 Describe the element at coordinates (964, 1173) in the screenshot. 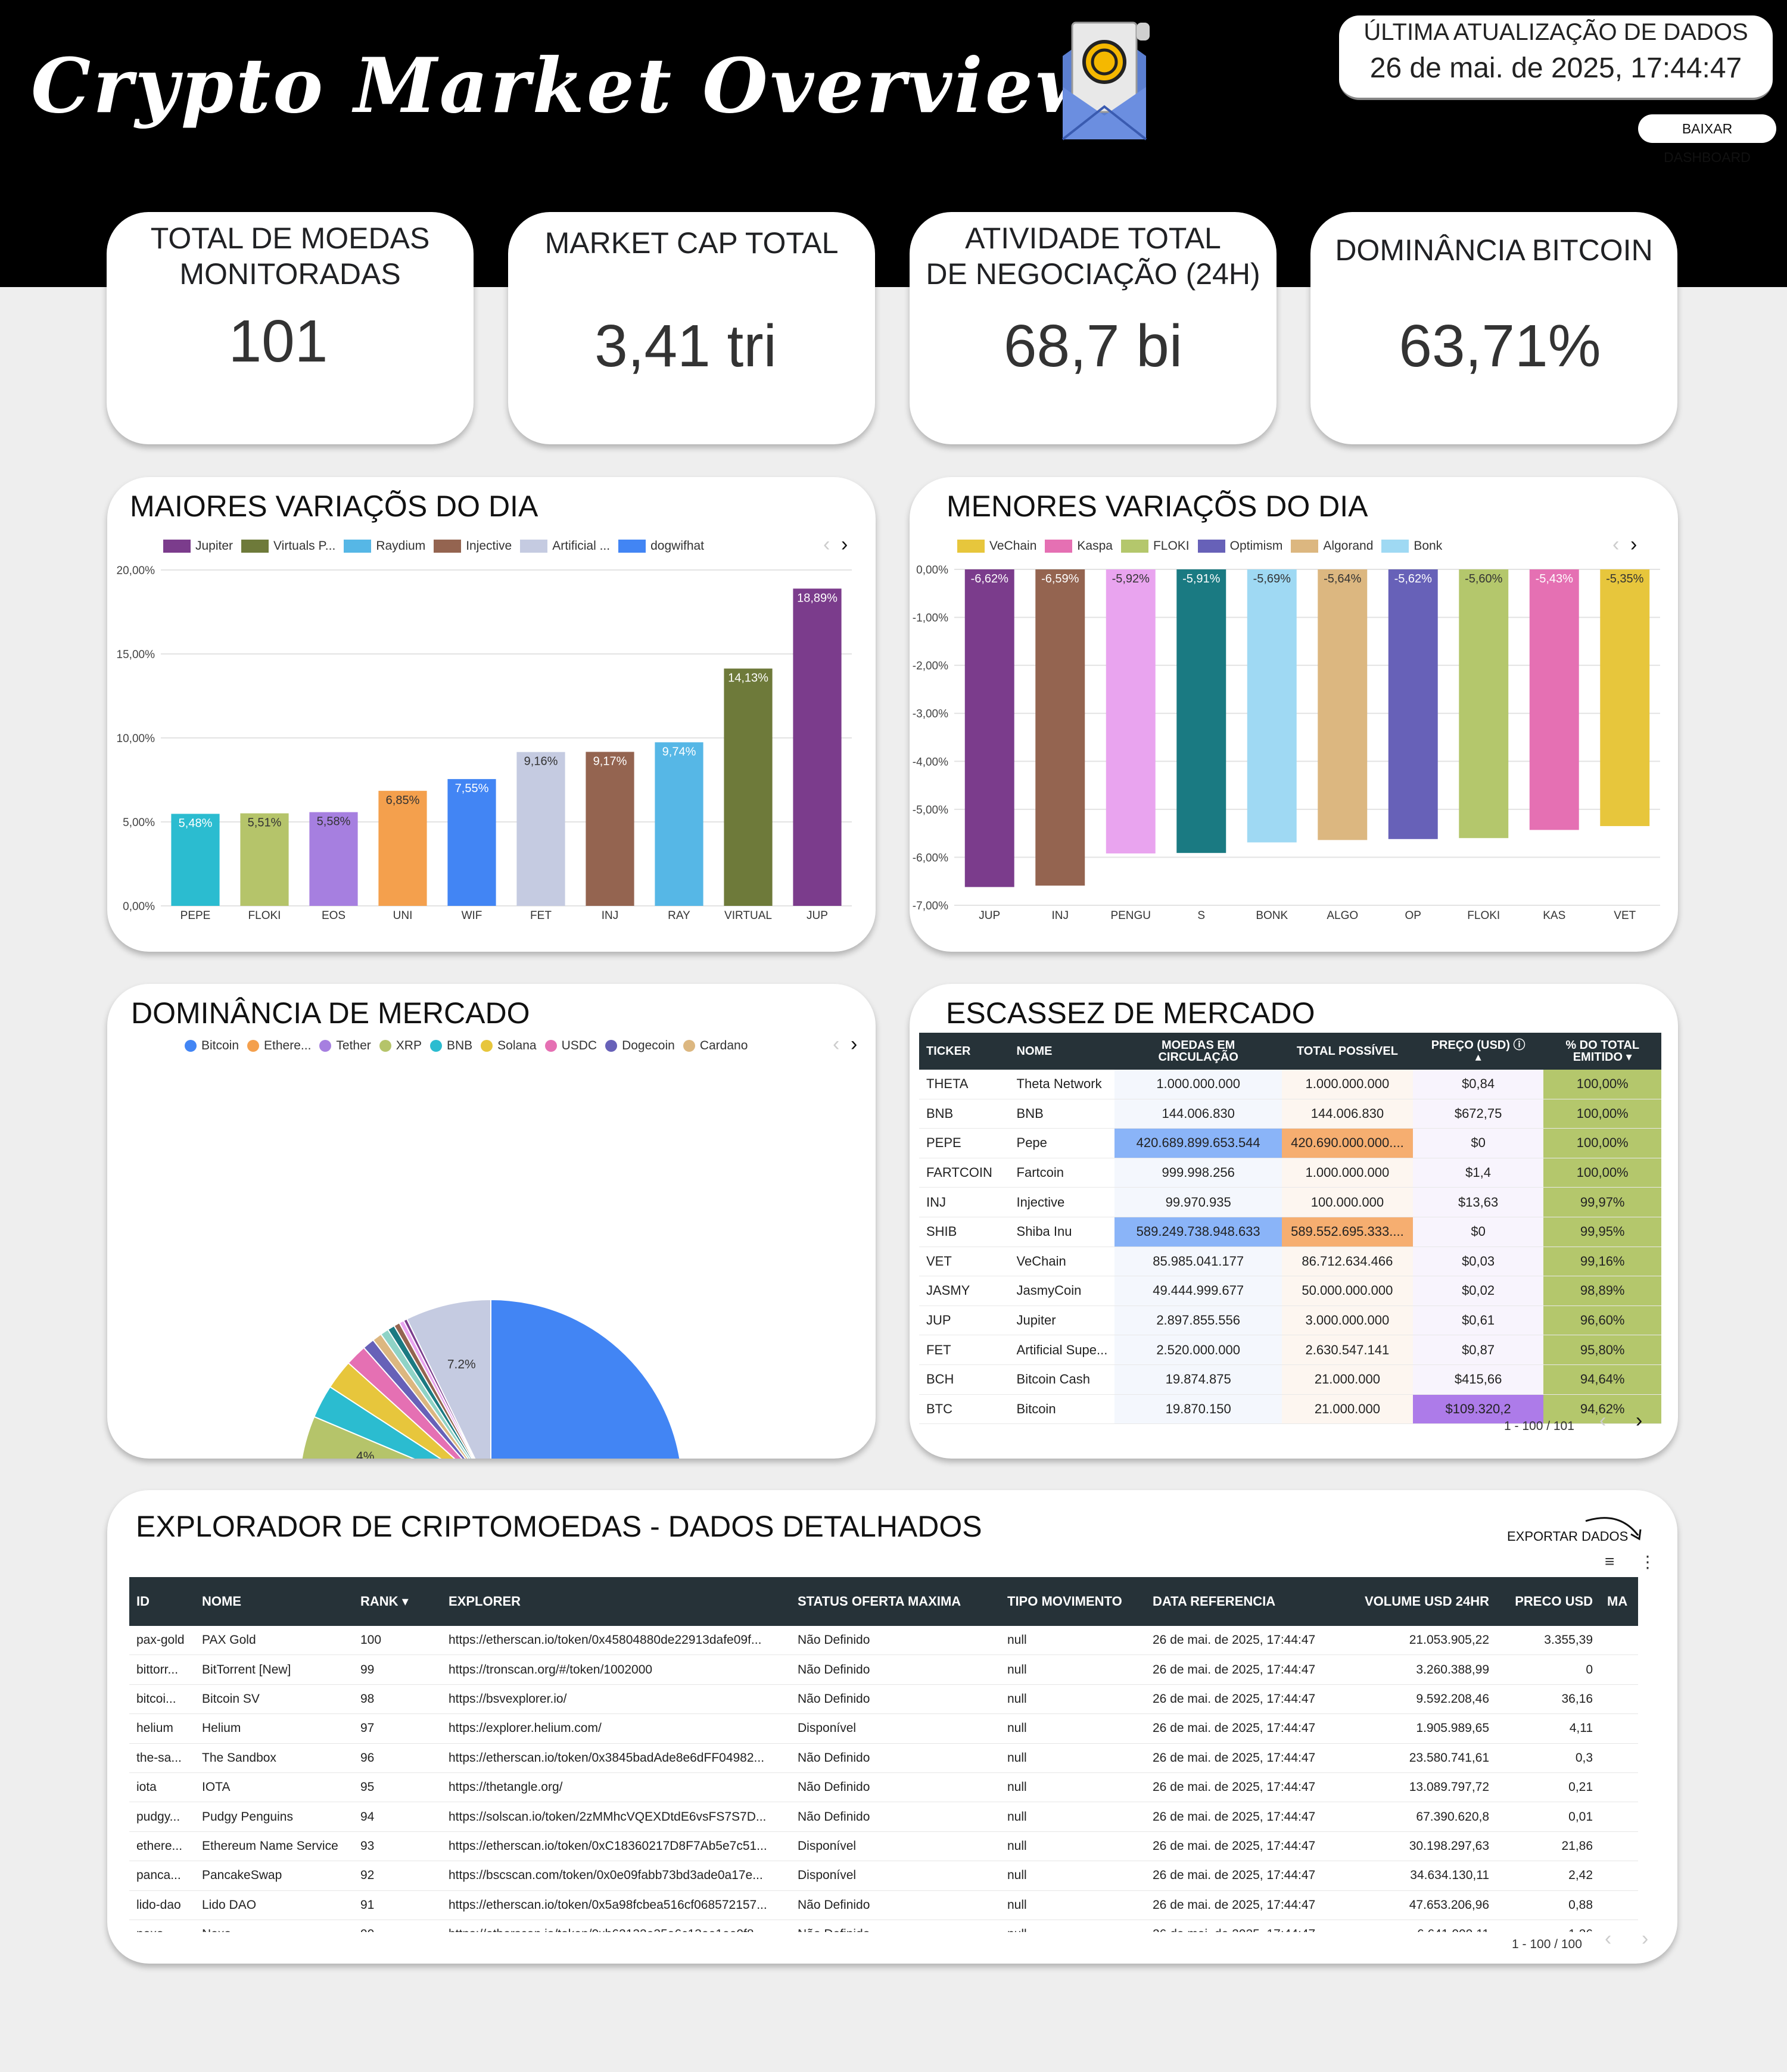

I see `table-cell: FARTCOIN` at that location.